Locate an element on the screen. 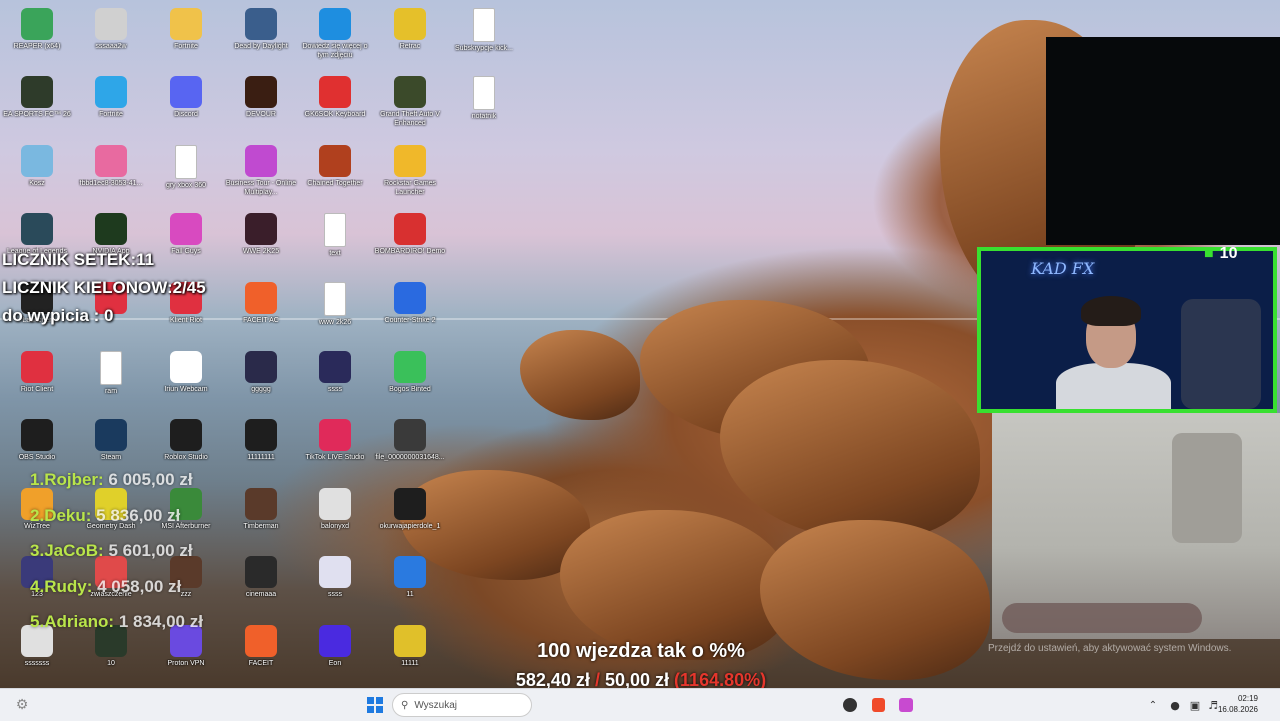 The height and width of the screenshot is (721, 1280). brave-icon is located at coordinates (878, 705).